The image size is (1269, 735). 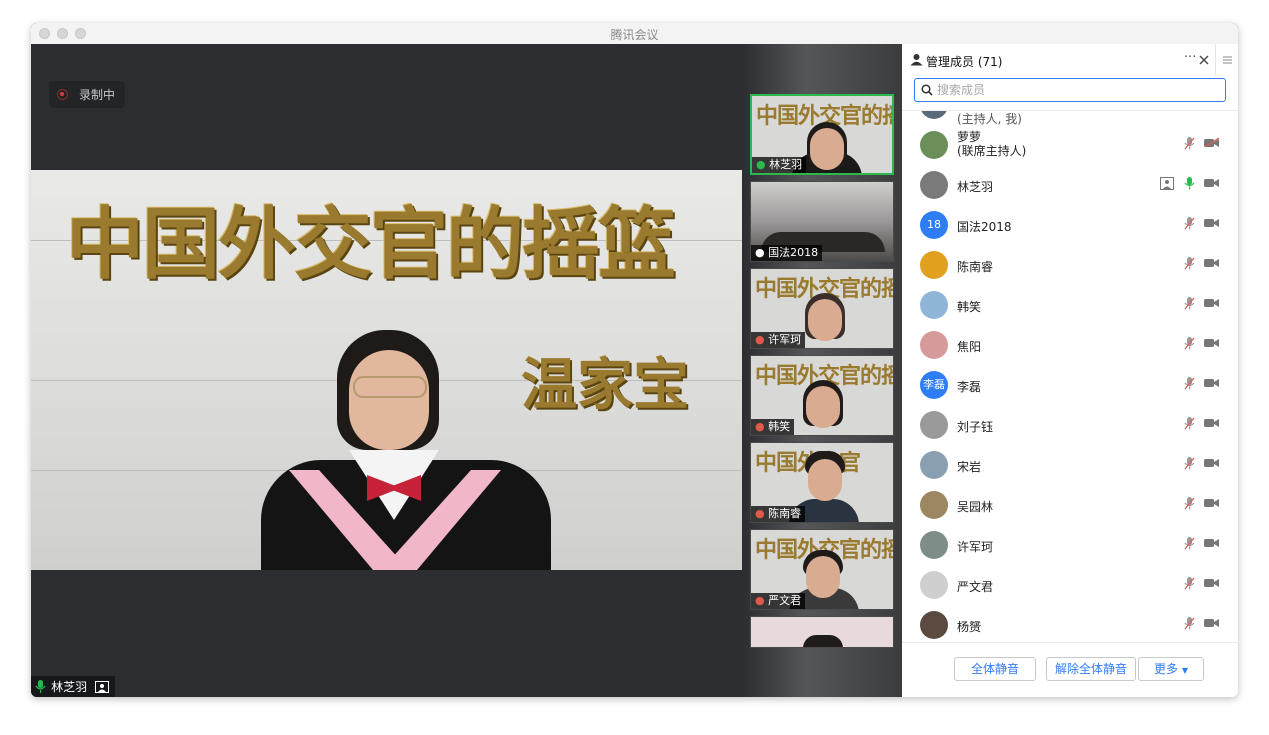 I want to click on video-tile: ● 国法2018, so click(x=822, y=221).